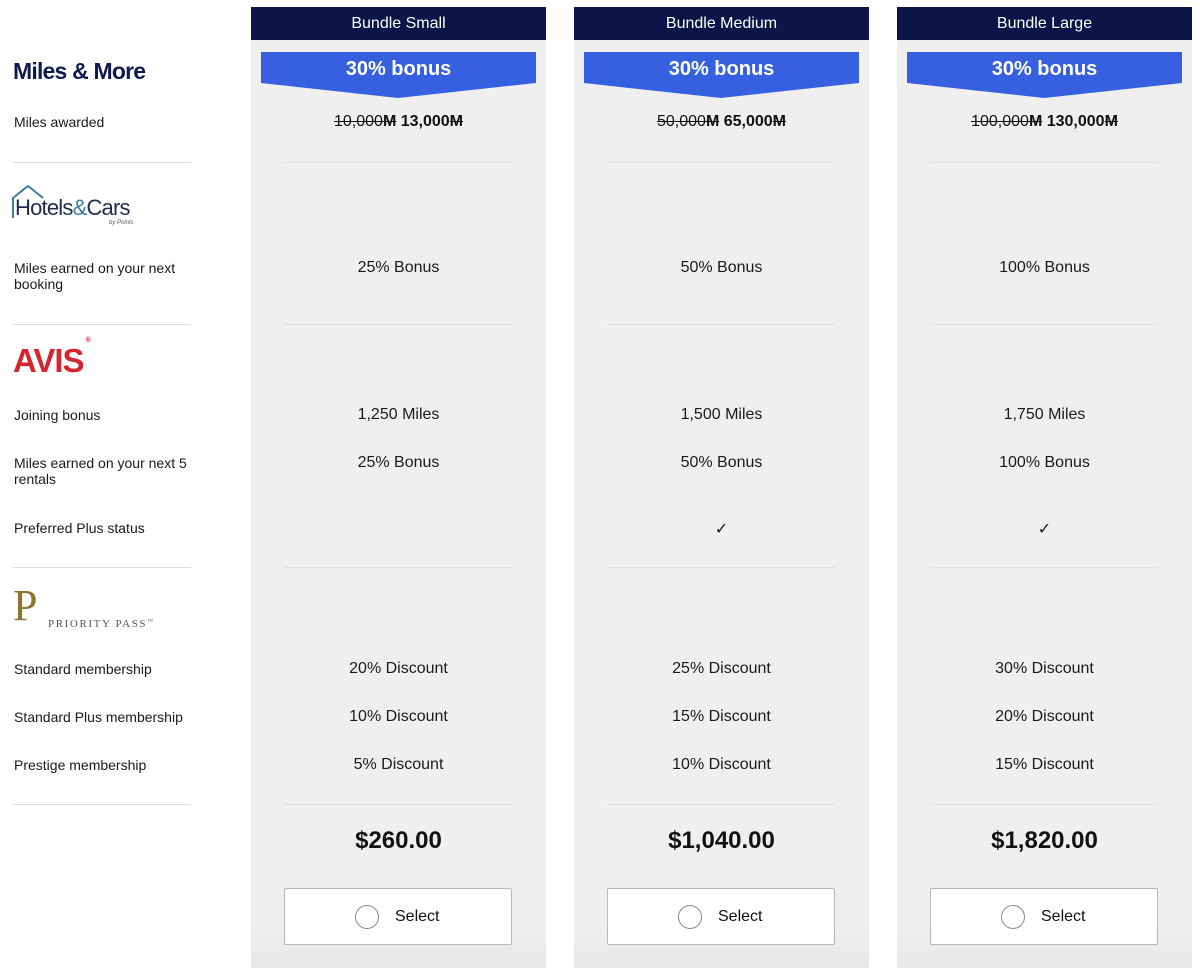 This screenshot has width=1200, height=976. What do you see at coordinates (108, 207) in the screenshot?
I see `cars-word: Cars` at bounding box center [108, 207].